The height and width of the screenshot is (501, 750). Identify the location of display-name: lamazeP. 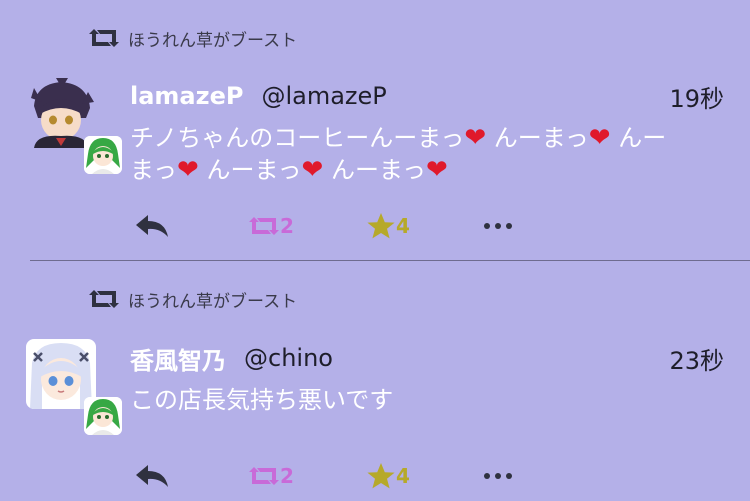
(186, 96).